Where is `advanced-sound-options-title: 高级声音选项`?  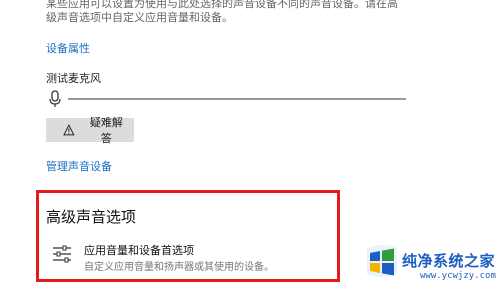 advanced-sound-options-title: 高级声音选项 is located at coordinates (91, 217).